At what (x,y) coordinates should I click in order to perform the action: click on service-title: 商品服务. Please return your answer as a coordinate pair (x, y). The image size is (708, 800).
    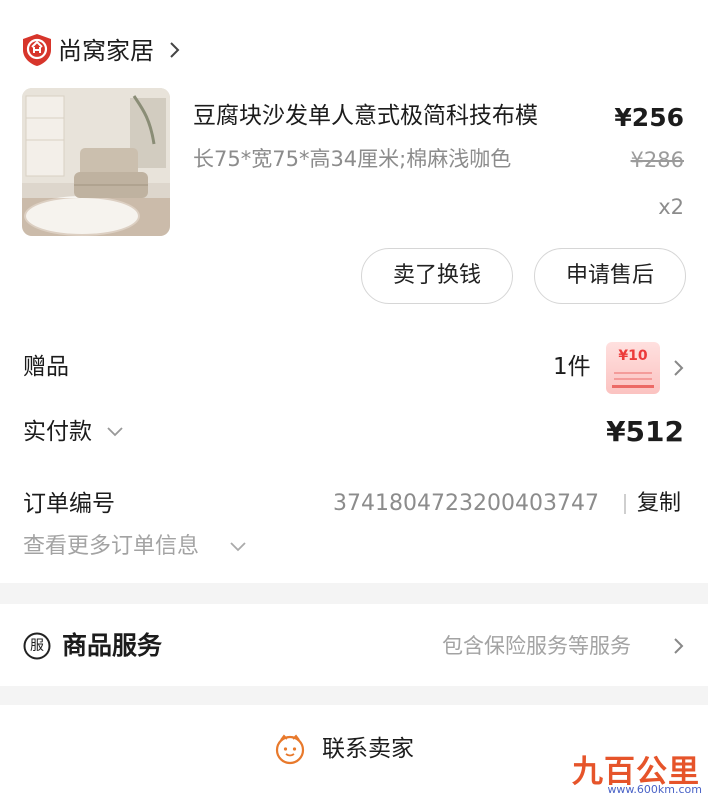
    Looking at the image, I should click on (112, 645).